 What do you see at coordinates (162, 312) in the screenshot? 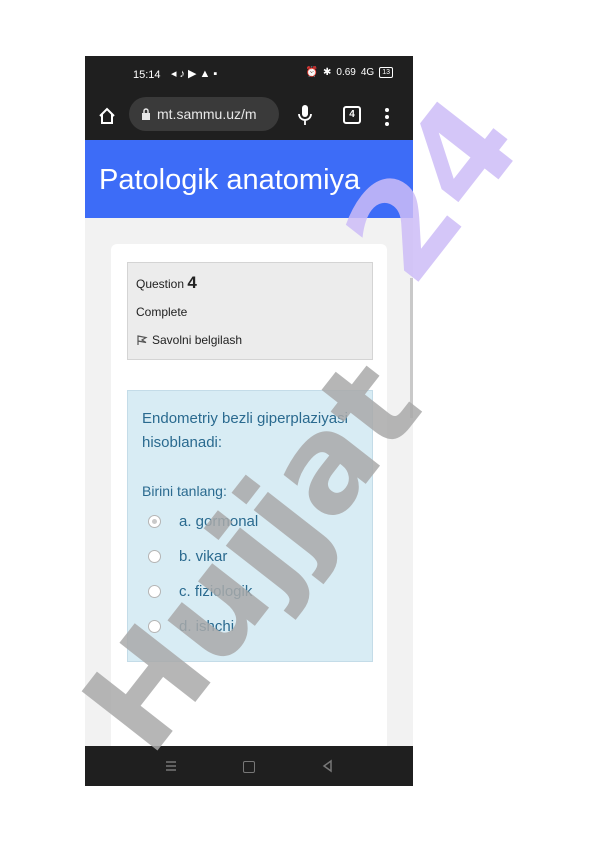
I see `question-state: Complete` at bounding box center [162, 312].